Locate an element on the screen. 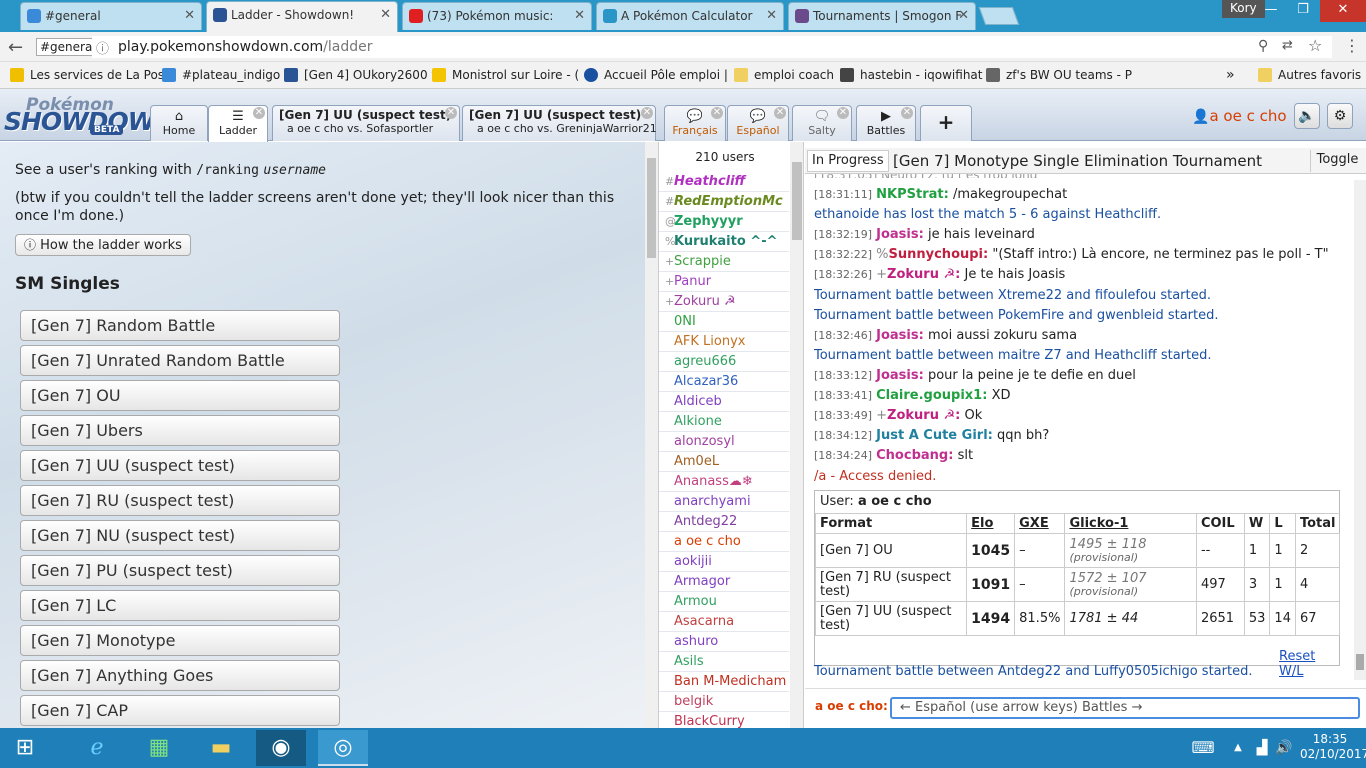 The height and width of the screenshot is (768, 1366). tab-home: ⌂ Home is located at coordinates (179, 123).